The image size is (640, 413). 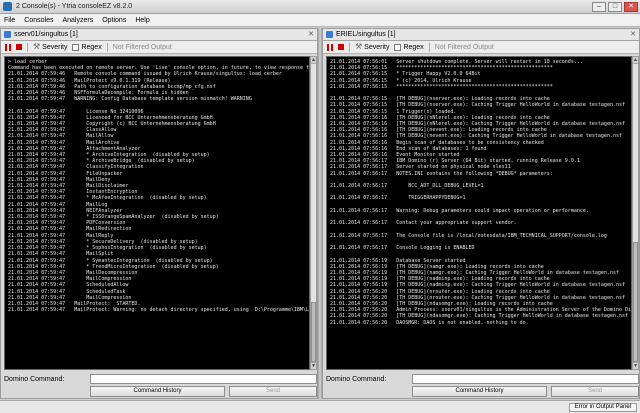 I want to click on menu-bar: File Consoles Analyzers Options Help, so click(x=320, y=20).